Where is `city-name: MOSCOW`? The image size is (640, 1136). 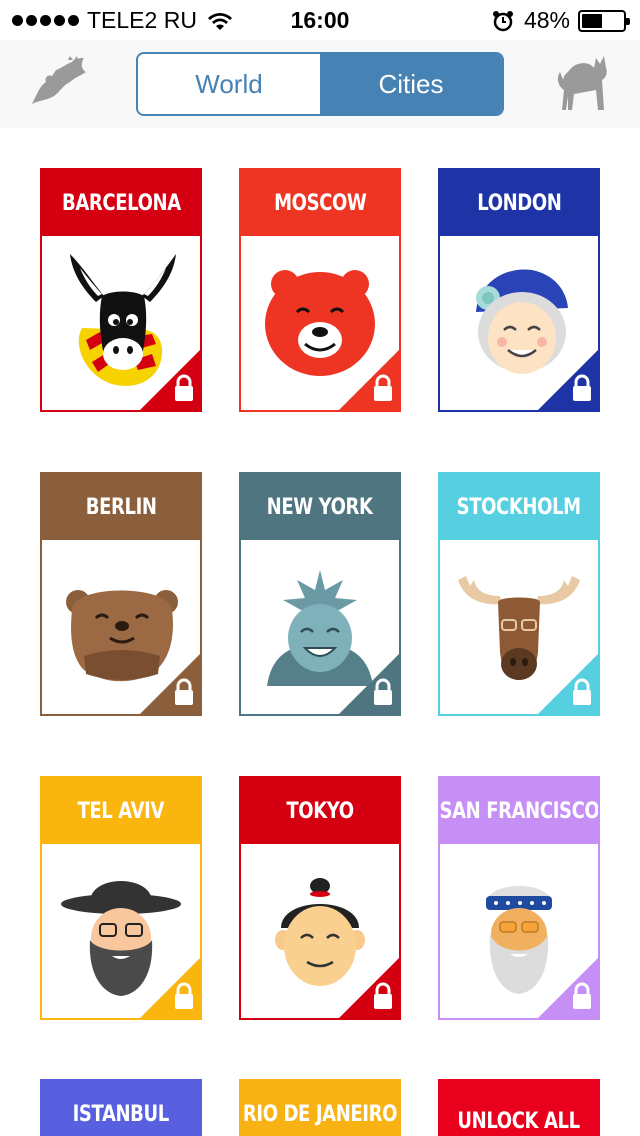 city-name: MOSCOW is located at coordinates (320, 203).